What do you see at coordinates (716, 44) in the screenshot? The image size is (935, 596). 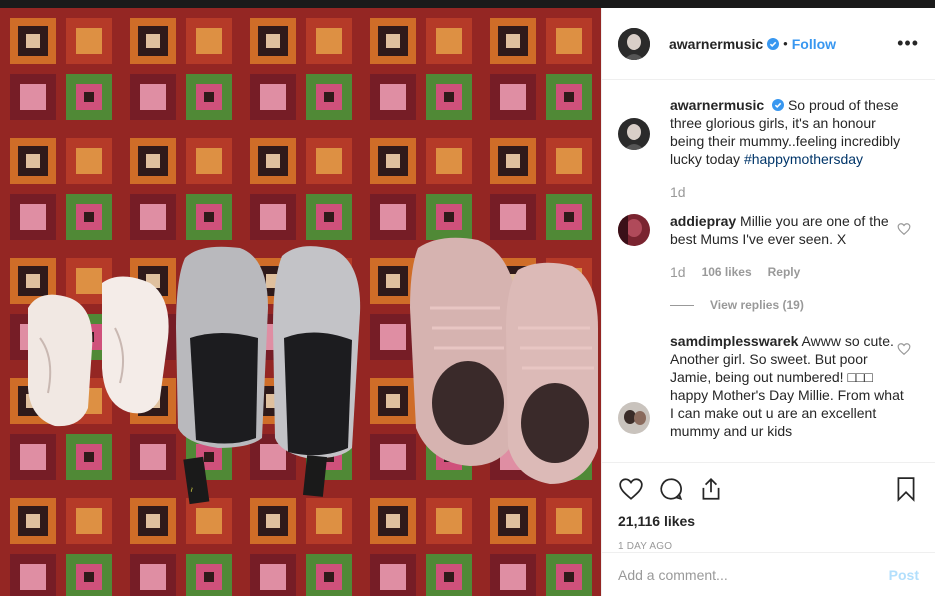 I see `author-username: awarnermusic` at bounding box center [716, 44].